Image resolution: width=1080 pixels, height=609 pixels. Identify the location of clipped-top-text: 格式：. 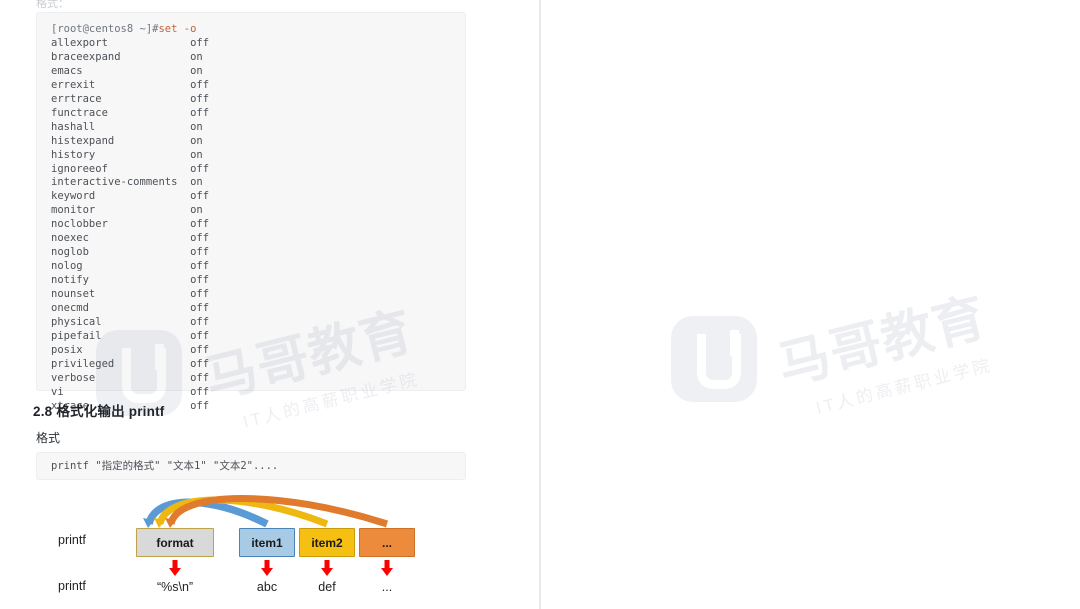
(52, 5).